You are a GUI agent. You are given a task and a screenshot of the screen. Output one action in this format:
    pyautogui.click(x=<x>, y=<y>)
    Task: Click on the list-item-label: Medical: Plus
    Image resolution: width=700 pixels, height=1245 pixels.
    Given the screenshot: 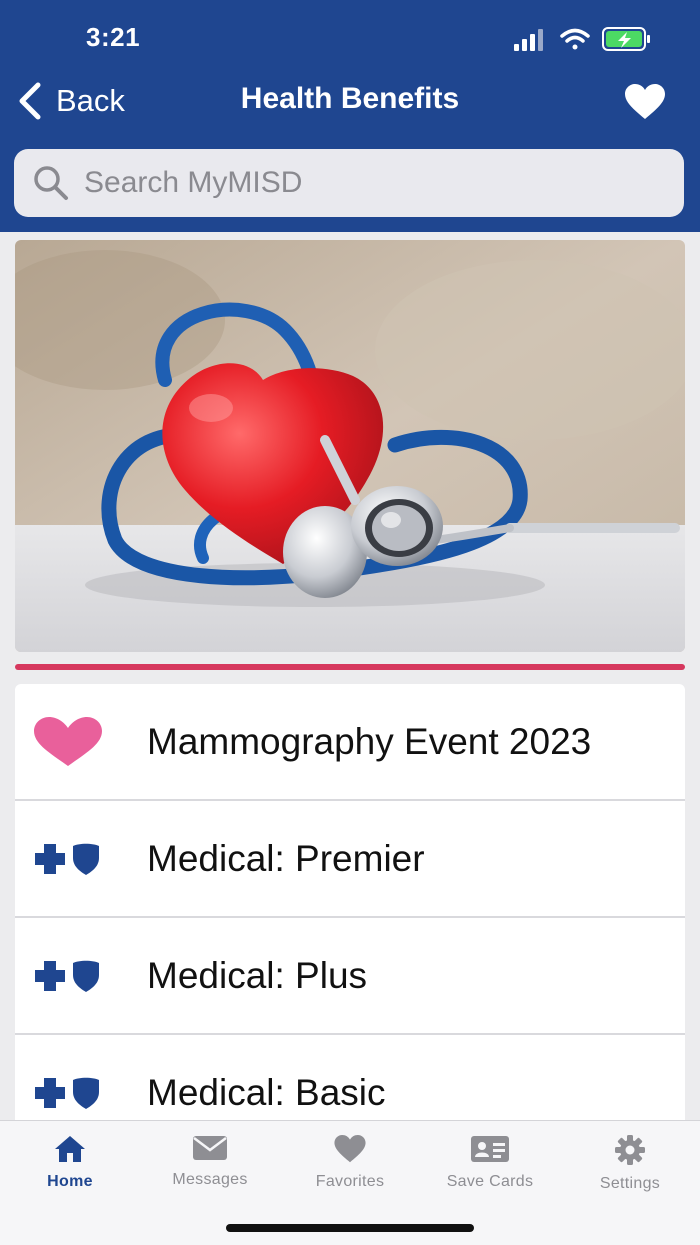 What is the action you would take?
    pyautogui.click(x=257, y=975)
    